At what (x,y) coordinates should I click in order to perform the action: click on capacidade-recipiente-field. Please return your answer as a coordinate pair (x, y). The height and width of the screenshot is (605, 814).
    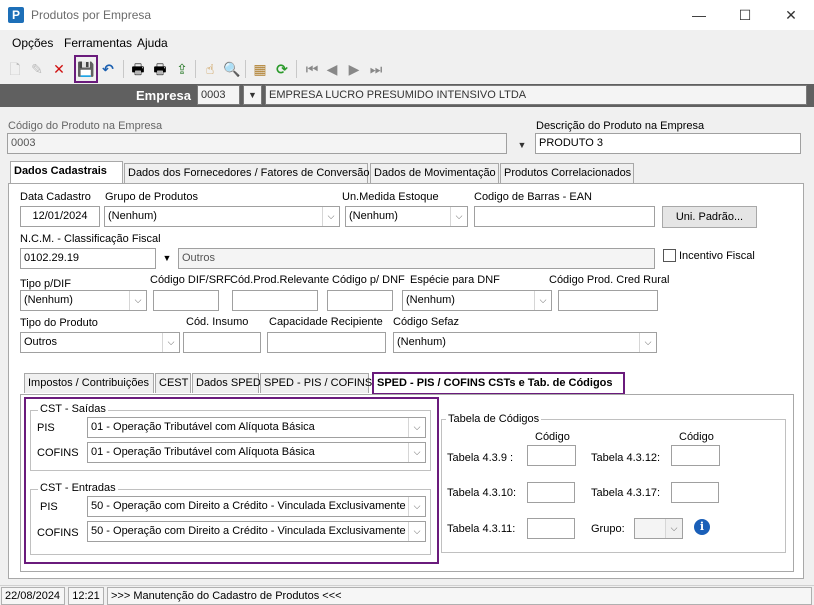
    Looking at the image, I should click on (326, 342).